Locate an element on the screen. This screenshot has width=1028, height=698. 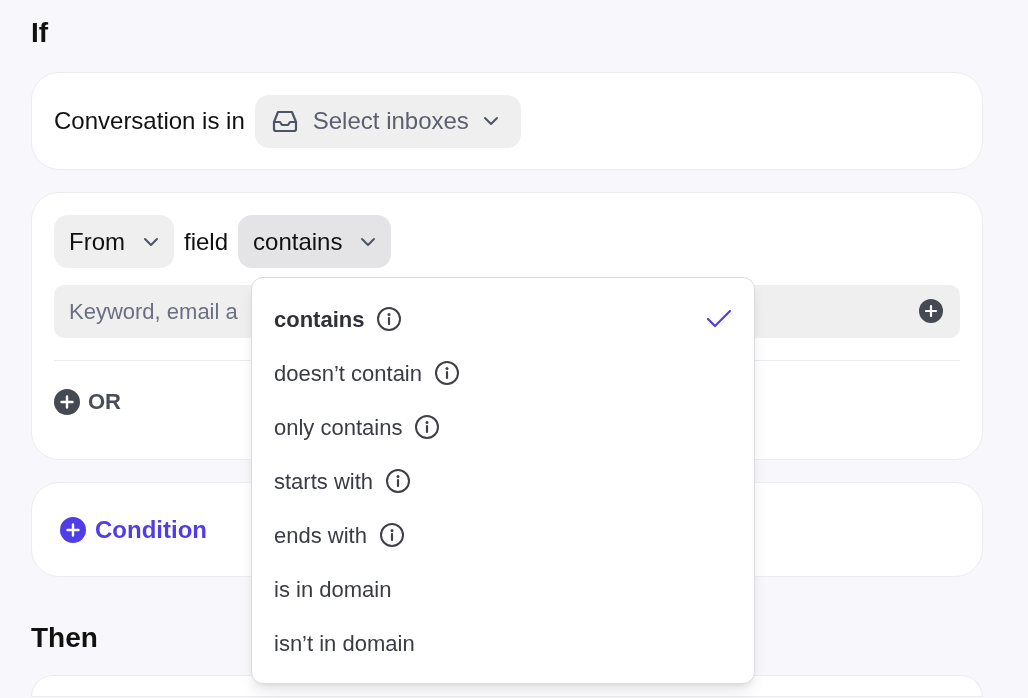
inbox-select: Select inboxes is located at coordinates (387, 121).